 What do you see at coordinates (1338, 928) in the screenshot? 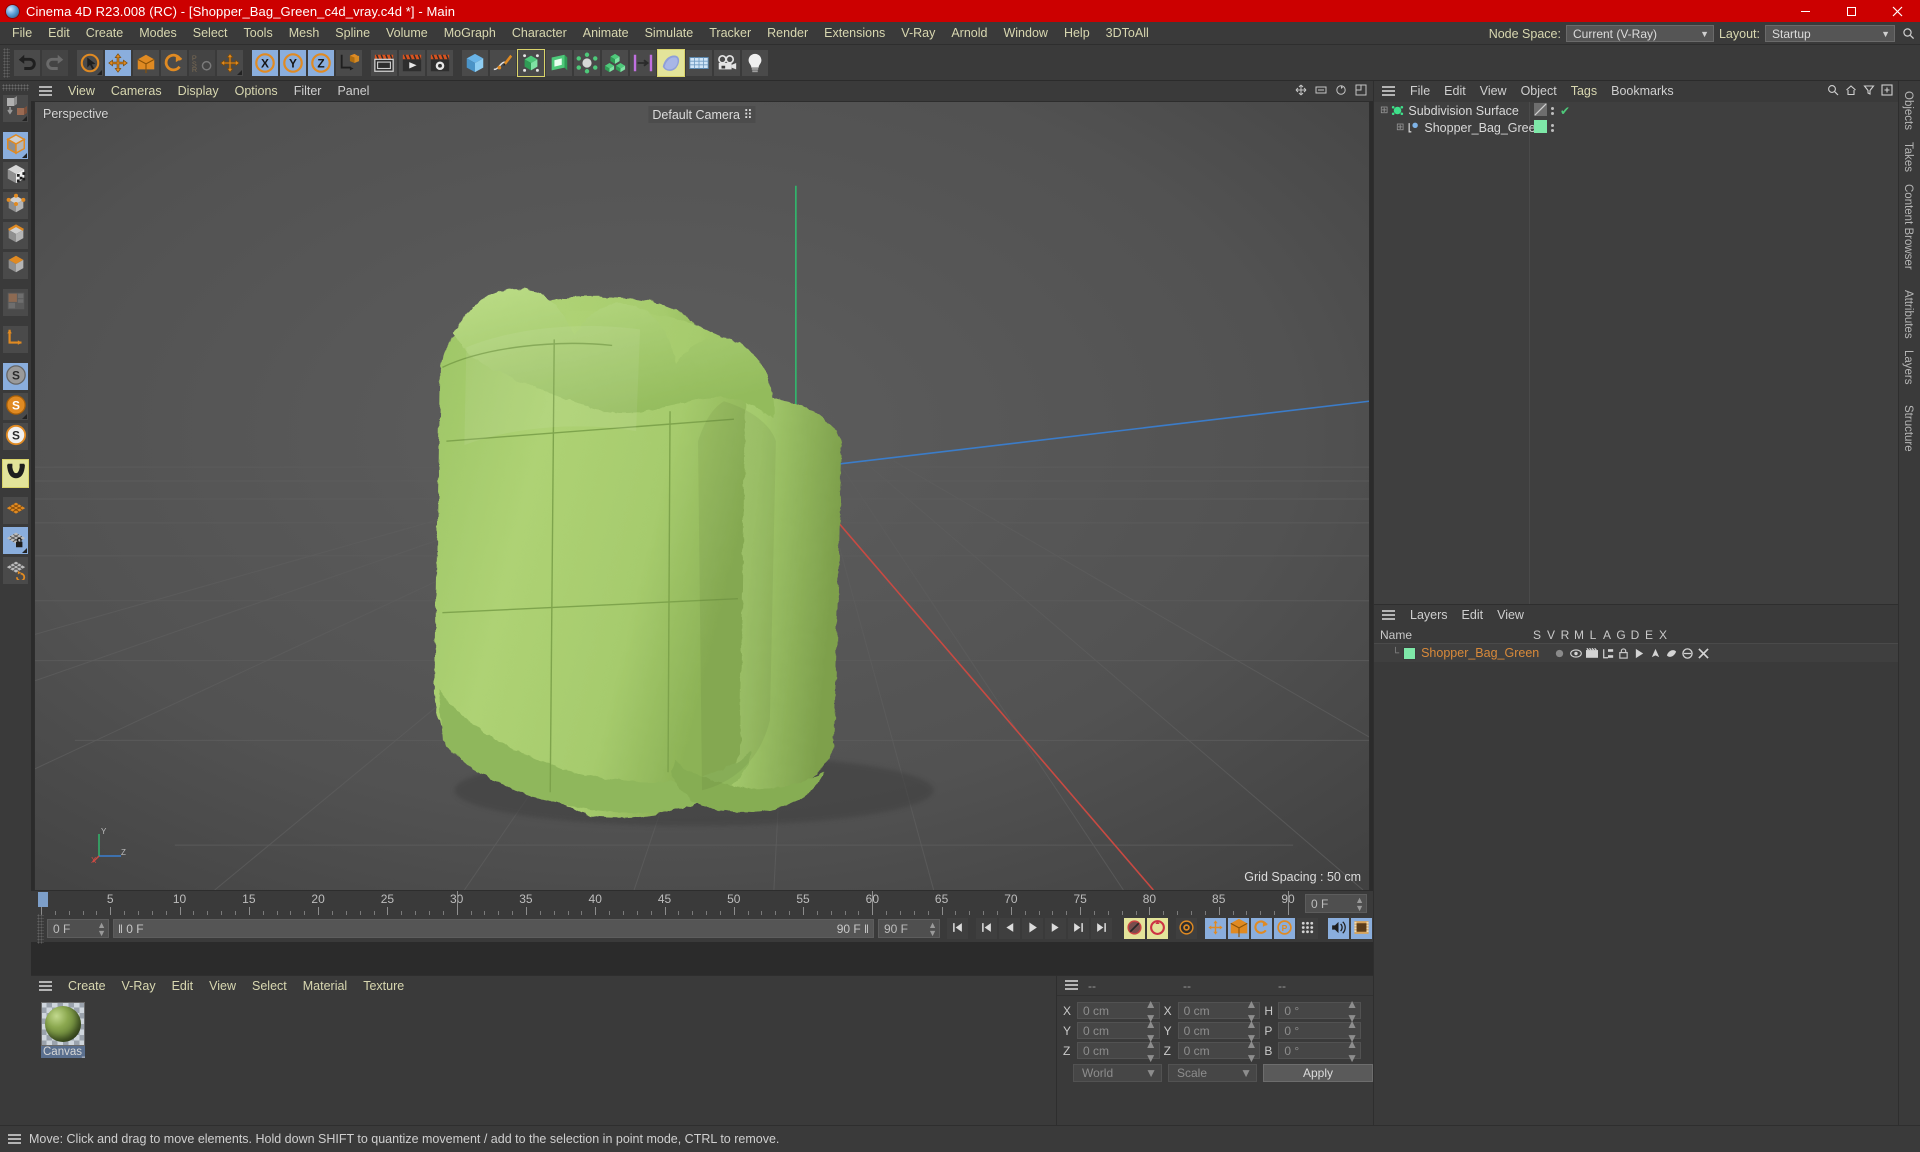
I see `sound-button` at bounding box center [1338, 928].